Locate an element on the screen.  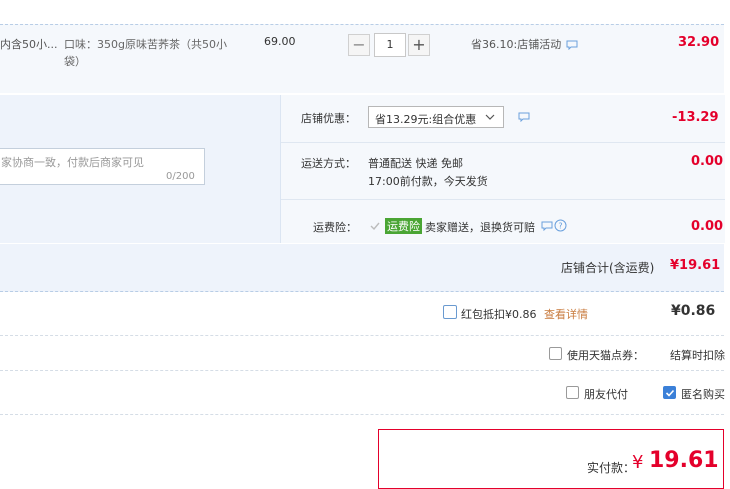
red-packet-amount: ¥0.86 is located at coordinates (693, 311).